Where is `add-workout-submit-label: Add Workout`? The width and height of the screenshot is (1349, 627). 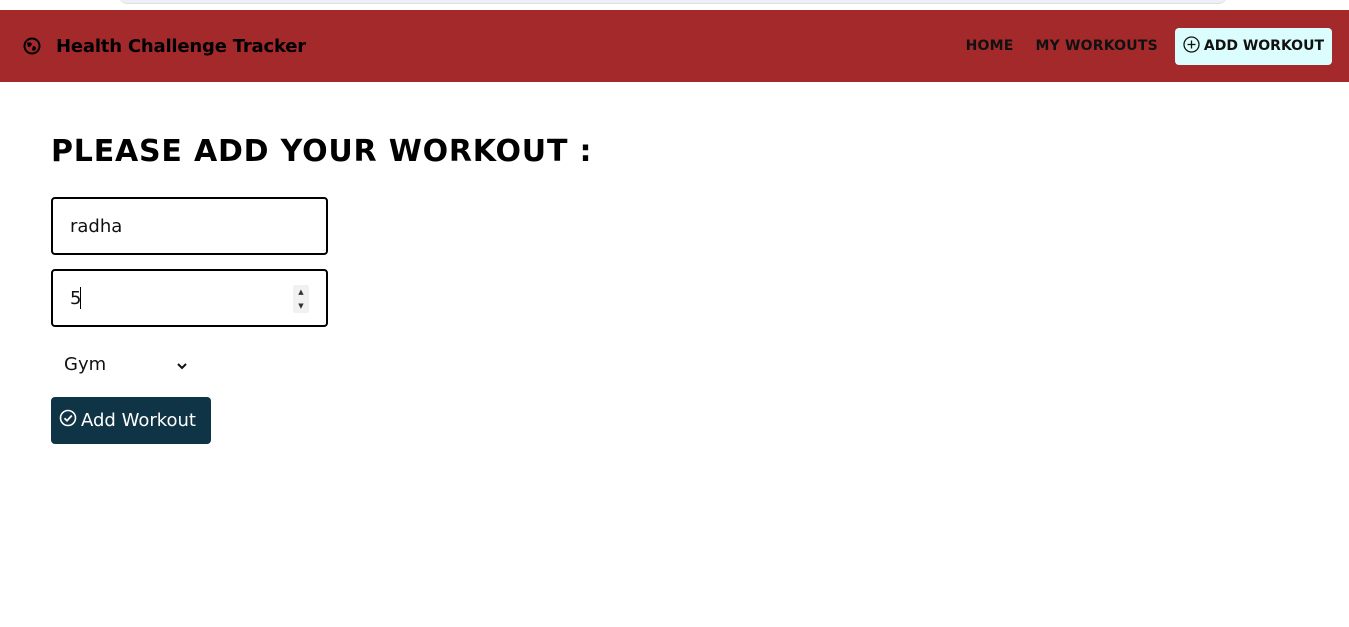
add-workout-submit-label: Add Workout is located at coordinates (138, 420).